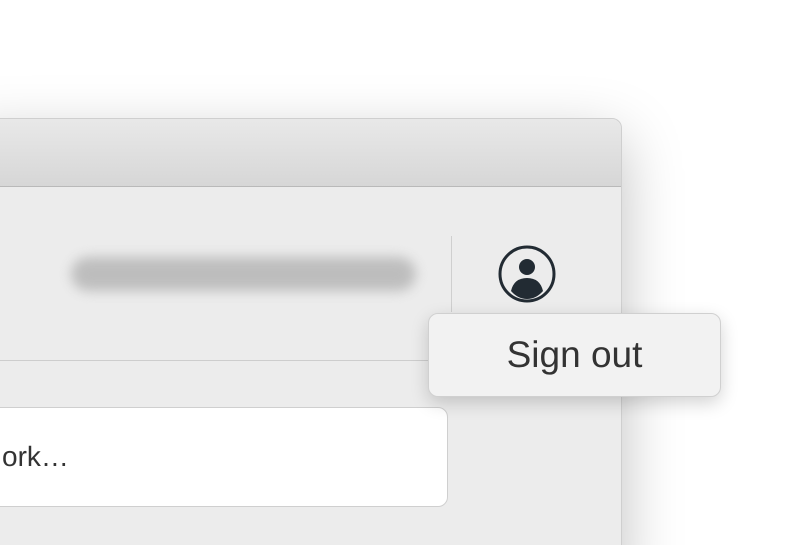 The width and height of the screenshot is (795, 545). What do you see at coordinates (574, 355) in the screenshot?
I see `menu-item: Sign out` at bounding box center [574, 355].